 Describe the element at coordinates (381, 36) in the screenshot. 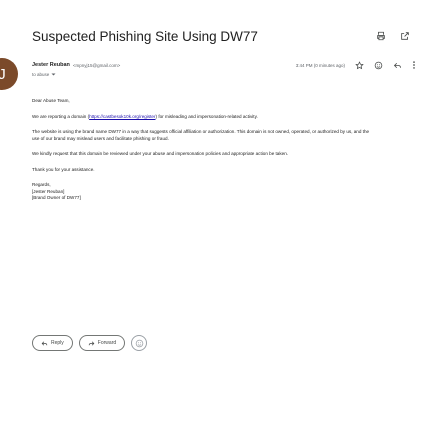

I see `print-icon` at that location.